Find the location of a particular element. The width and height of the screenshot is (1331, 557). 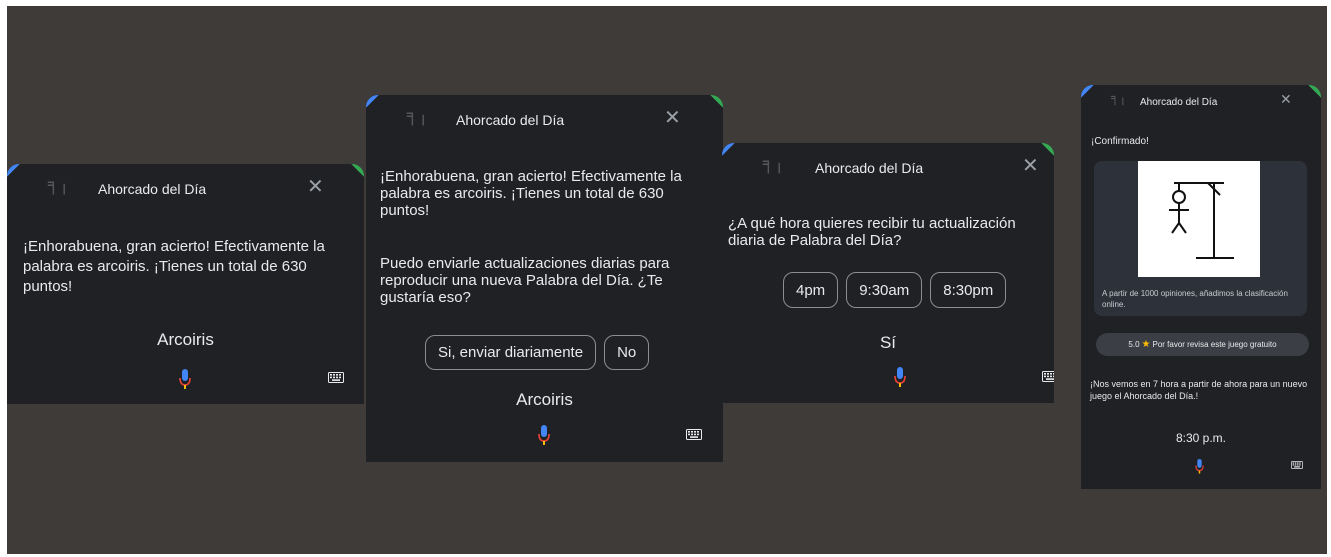

suggestion-chips: 4pm 9:30am 8:30pm is located at coordinates (895, 290).